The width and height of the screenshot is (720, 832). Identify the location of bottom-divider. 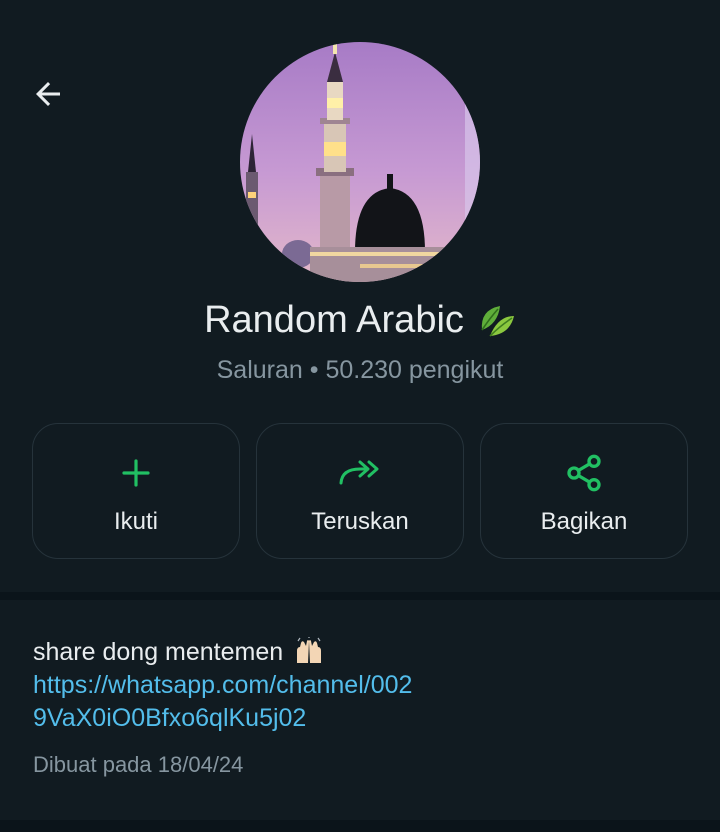
(360, 826).